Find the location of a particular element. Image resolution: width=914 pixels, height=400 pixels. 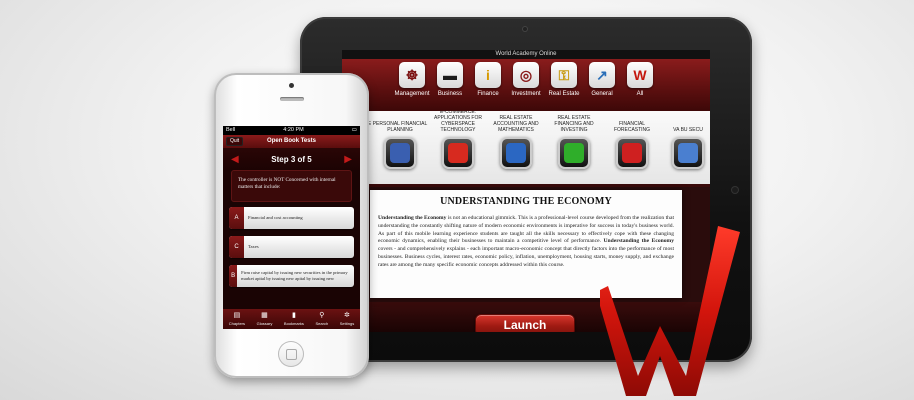

ecommerce-course-icon is located at coordinates (458, 153).